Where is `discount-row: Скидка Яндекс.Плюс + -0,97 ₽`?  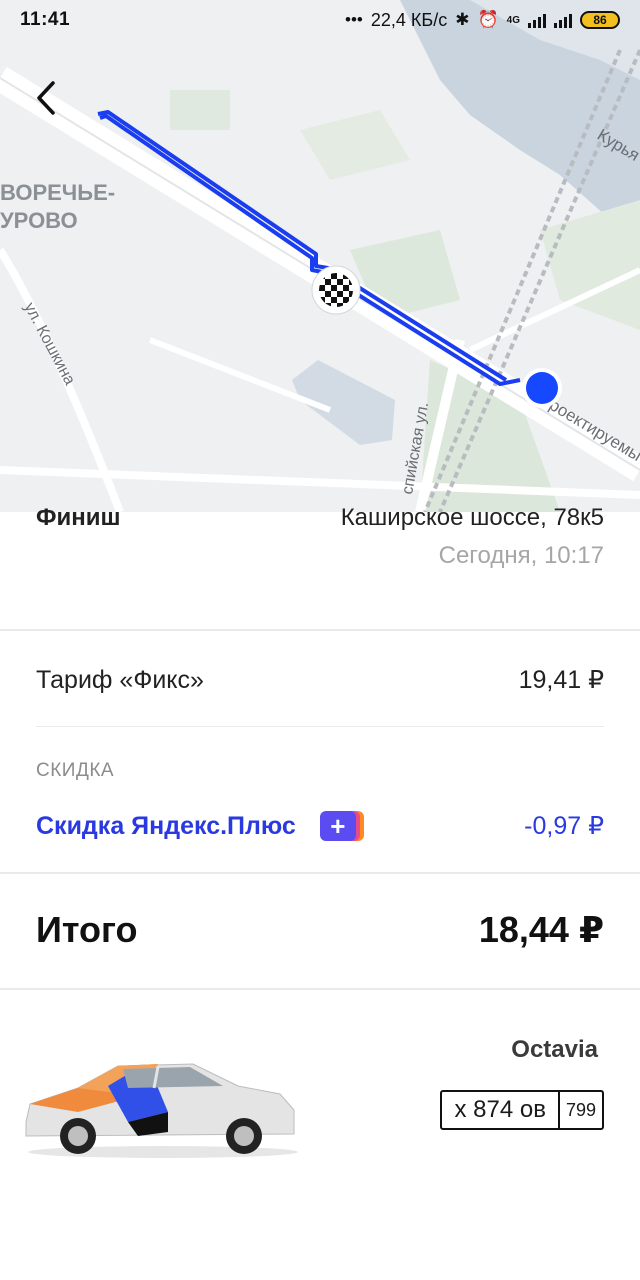
discount-row: Скидка Яндекс.Плюс + -0,97 ₽ is located at coordinates (320, 826).